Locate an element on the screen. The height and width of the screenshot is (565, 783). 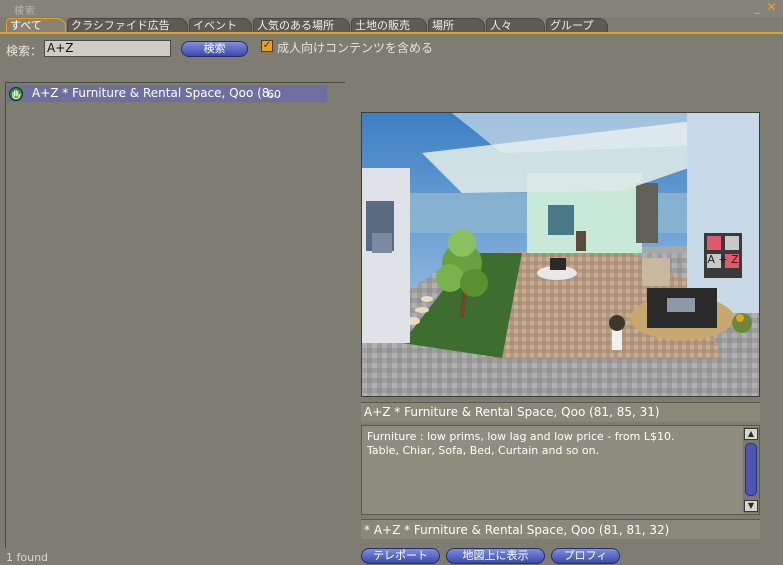
hand-icon is located at coordinates (16, 94).